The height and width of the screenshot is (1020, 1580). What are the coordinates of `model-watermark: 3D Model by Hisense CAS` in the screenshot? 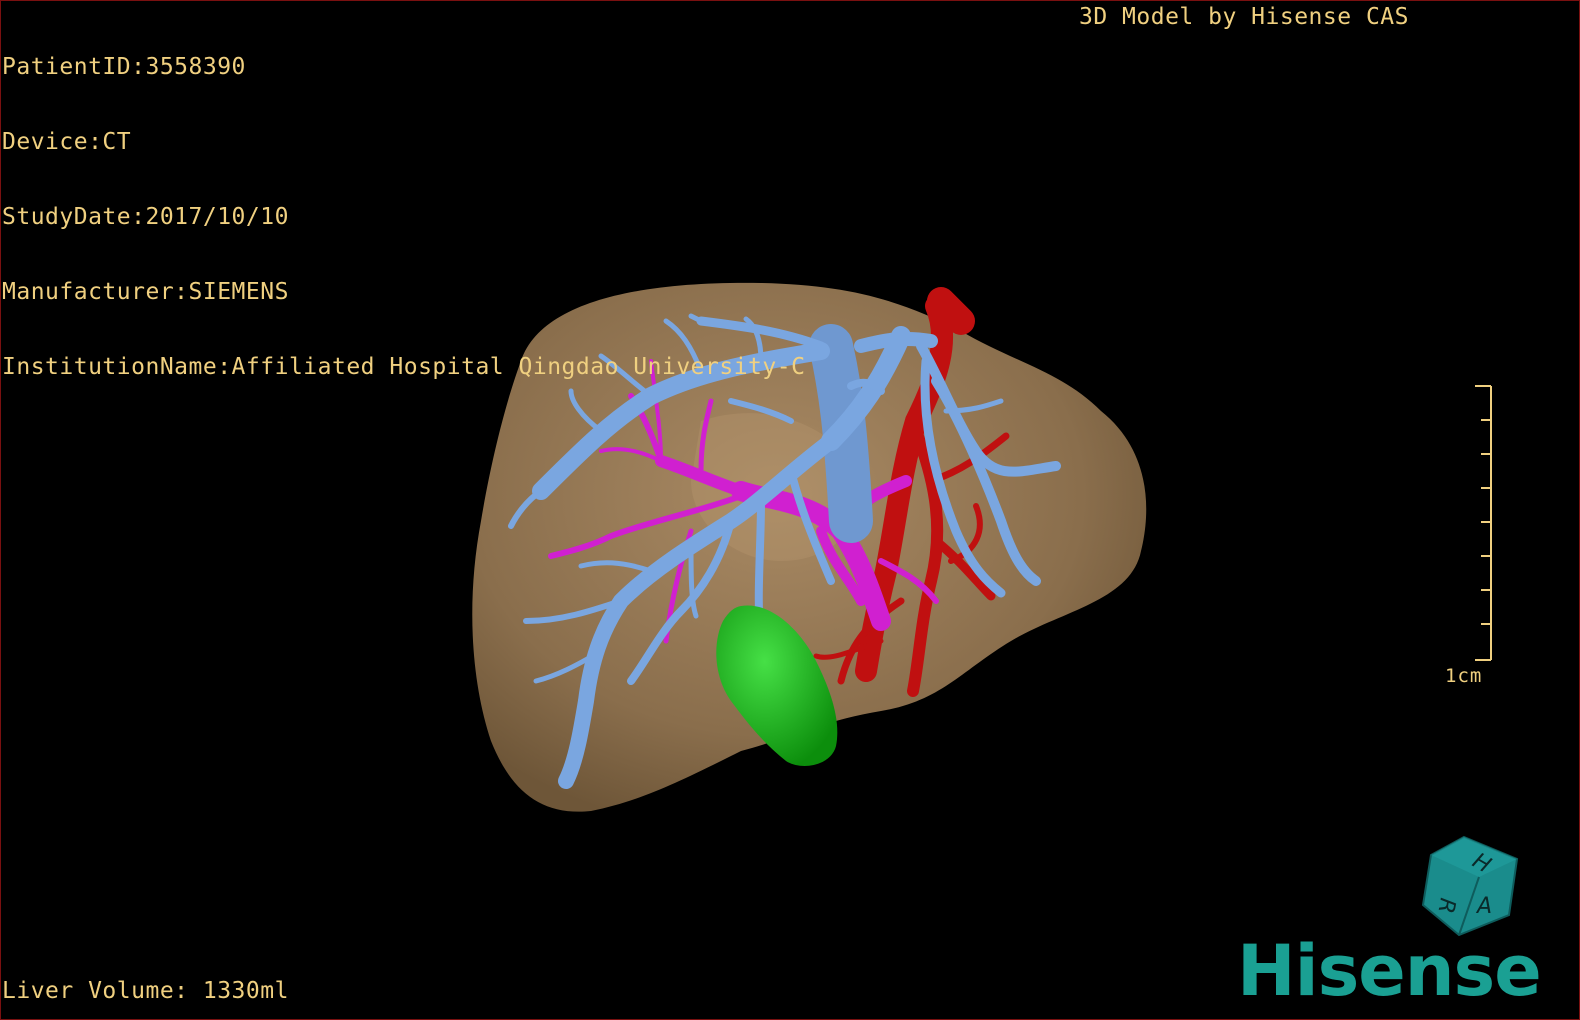 It's located at (1244, 17).